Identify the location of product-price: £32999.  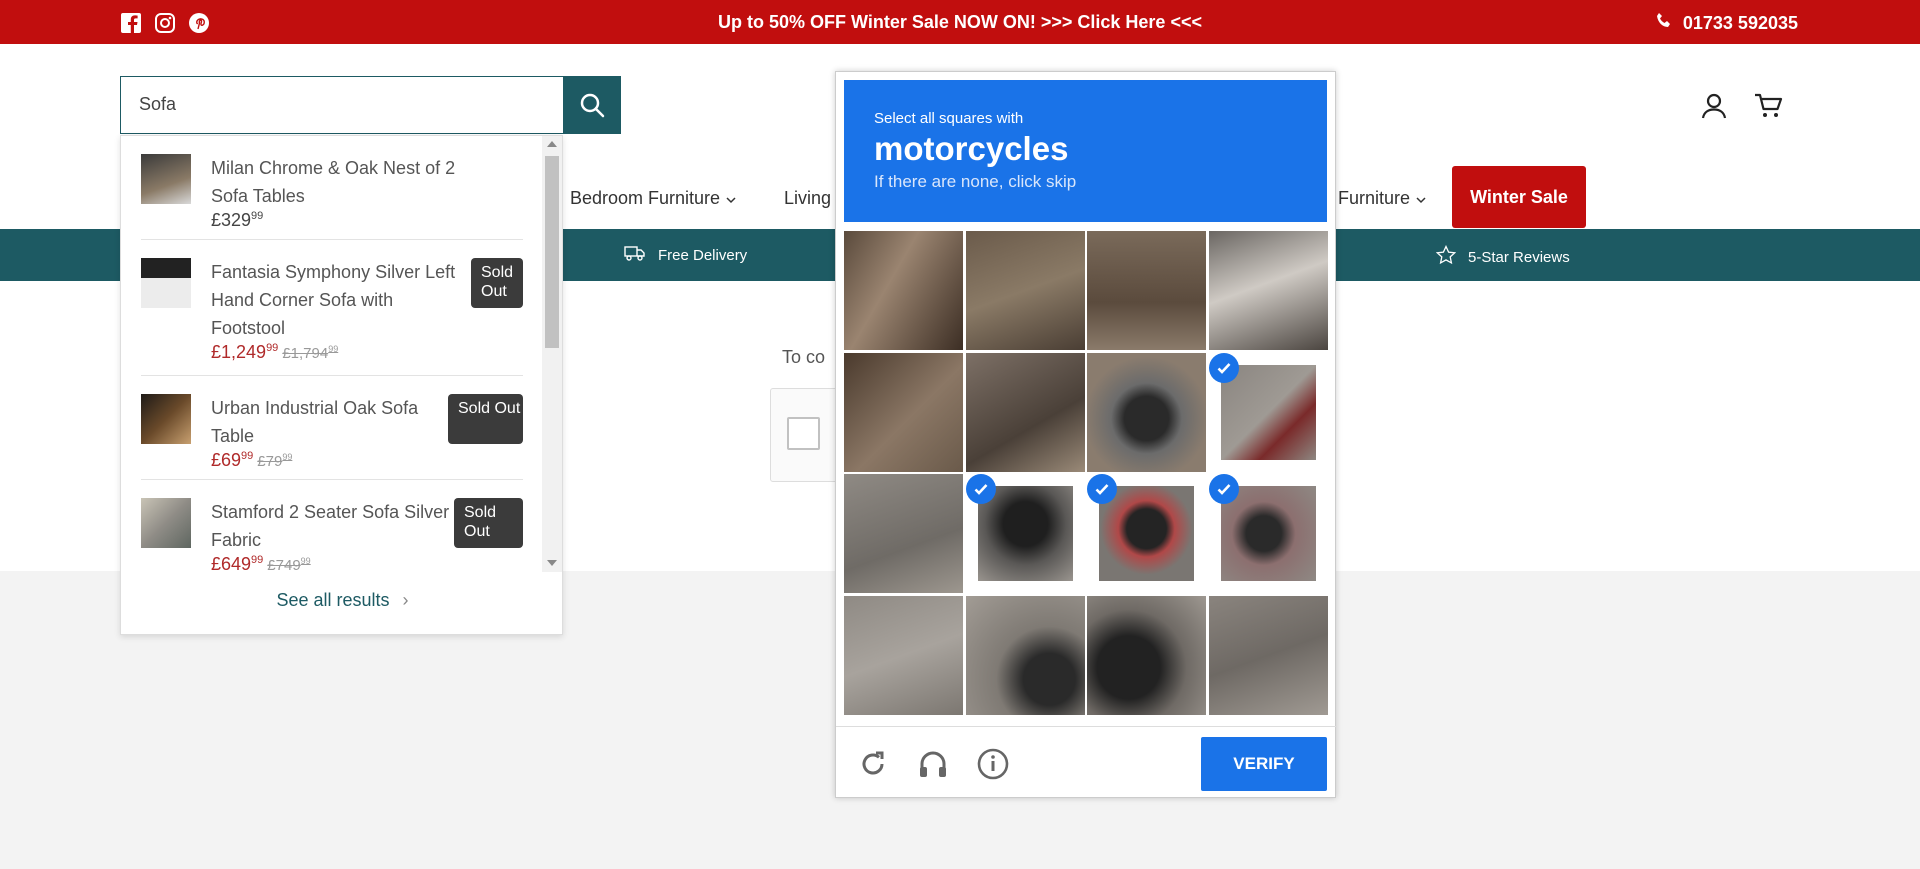
(237, 220).